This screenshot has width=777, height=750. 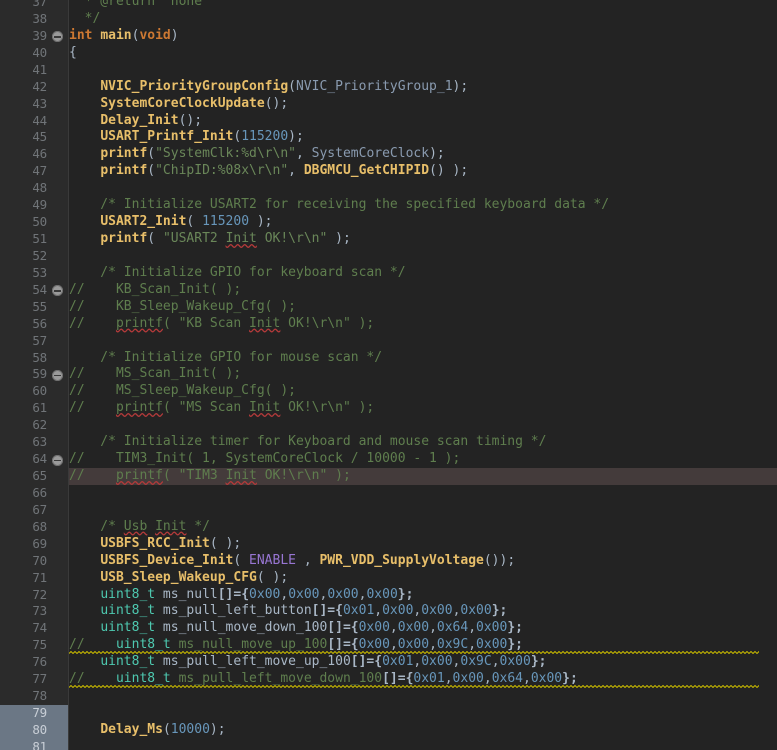 I want to click on line-number: 50, so click(x=39, y=222).